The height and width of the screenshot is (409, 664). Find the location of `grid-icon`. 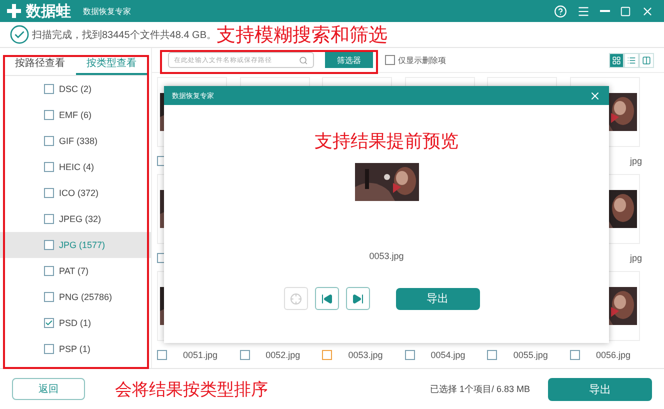

grid-icon is located at coordinates (616, 60).